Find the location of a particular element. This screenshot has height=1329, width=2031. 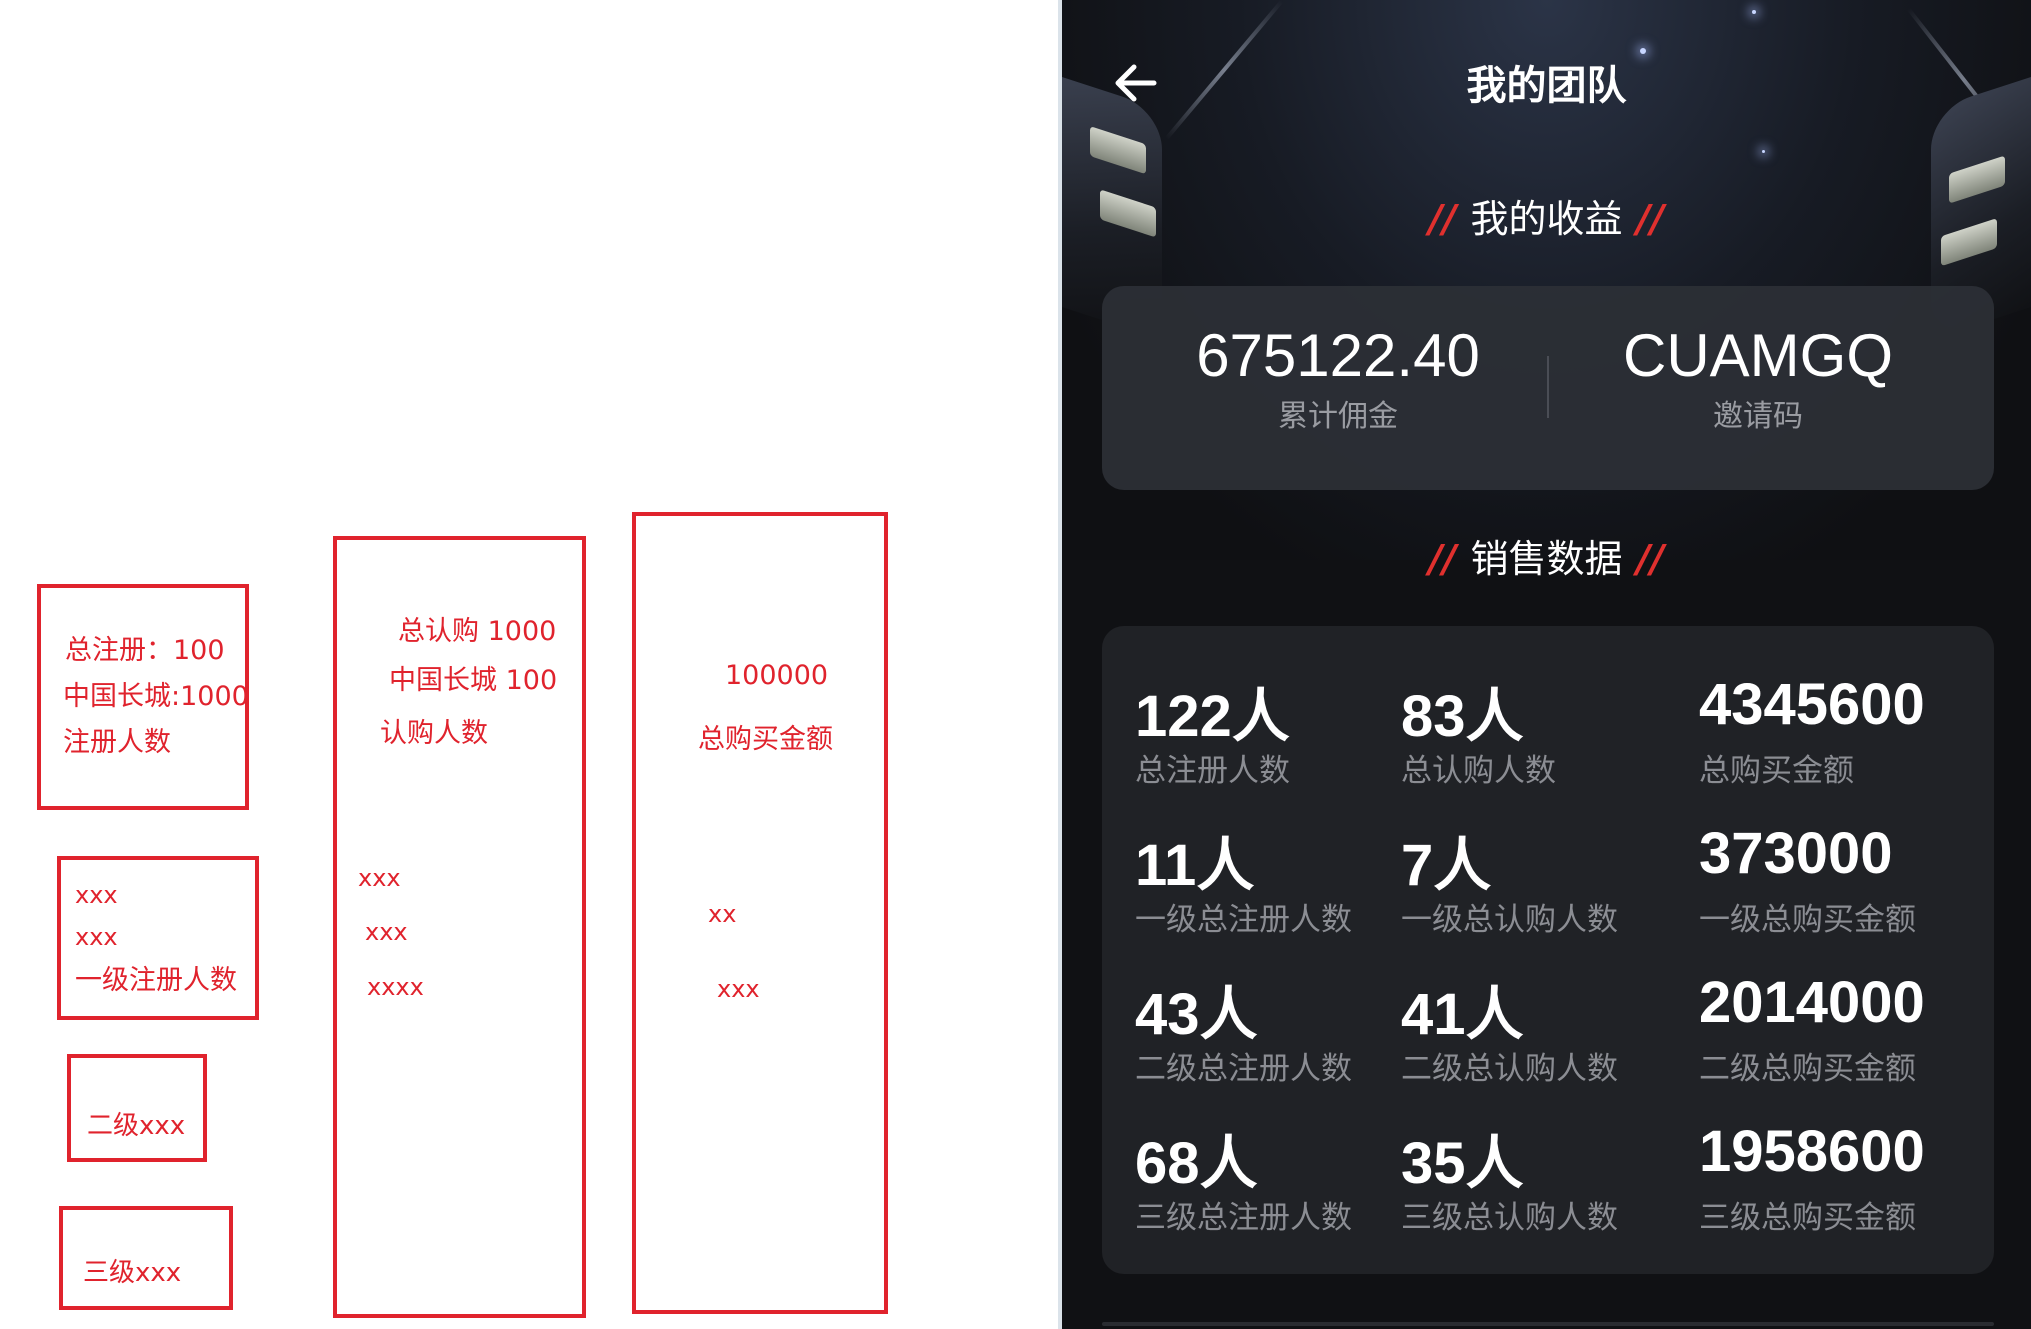

annotation-text: 注册人数 is located at coordinates (117, 742).